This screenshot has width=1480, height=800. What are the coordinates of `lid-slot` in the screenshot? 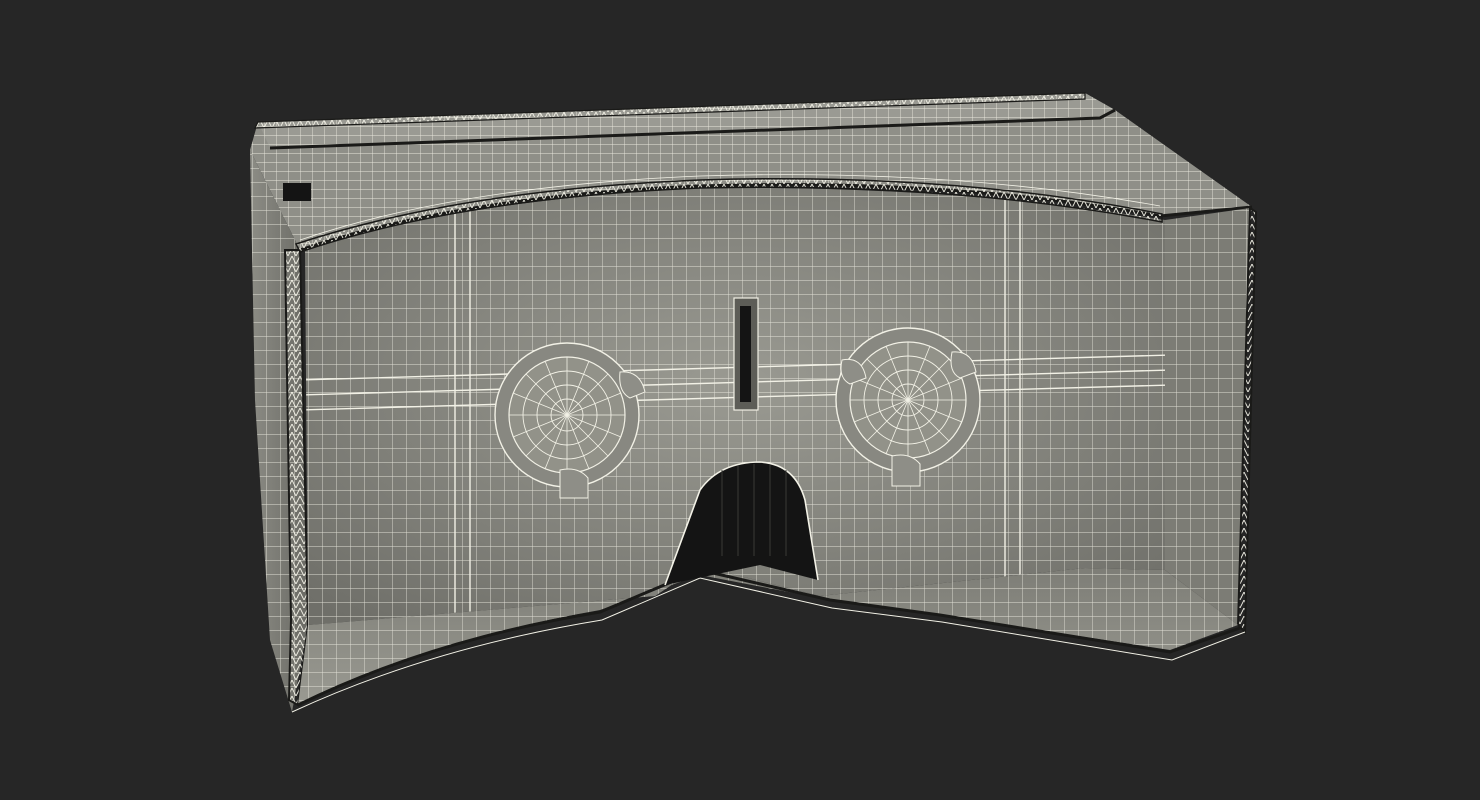 It's located at (297, 192).